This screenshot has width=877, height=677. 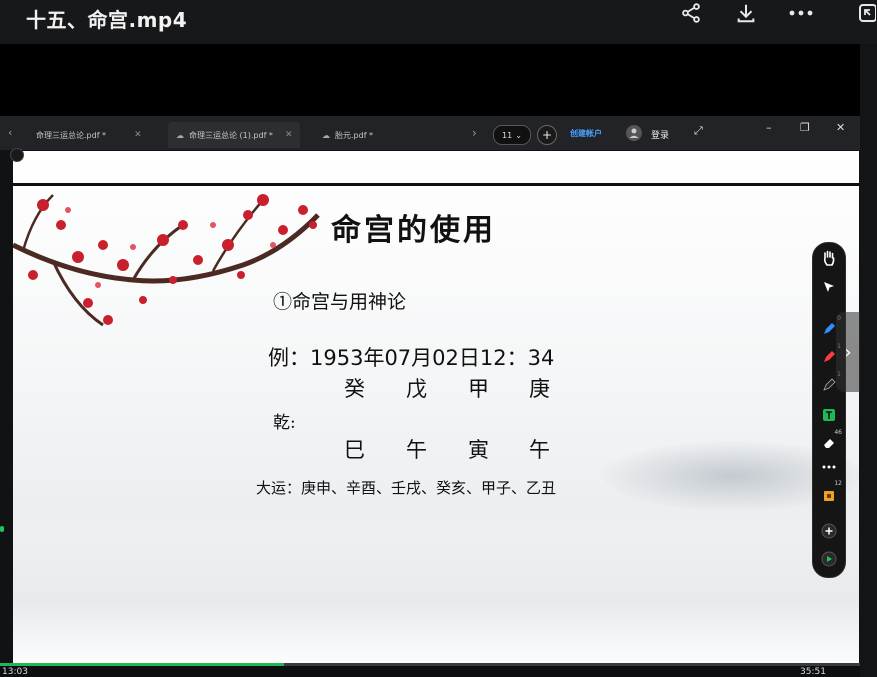 I want to click on tab-sanyun-1: ☁ 命理三运总论 (1).pdf * ✕, so click(x=234, y=135).